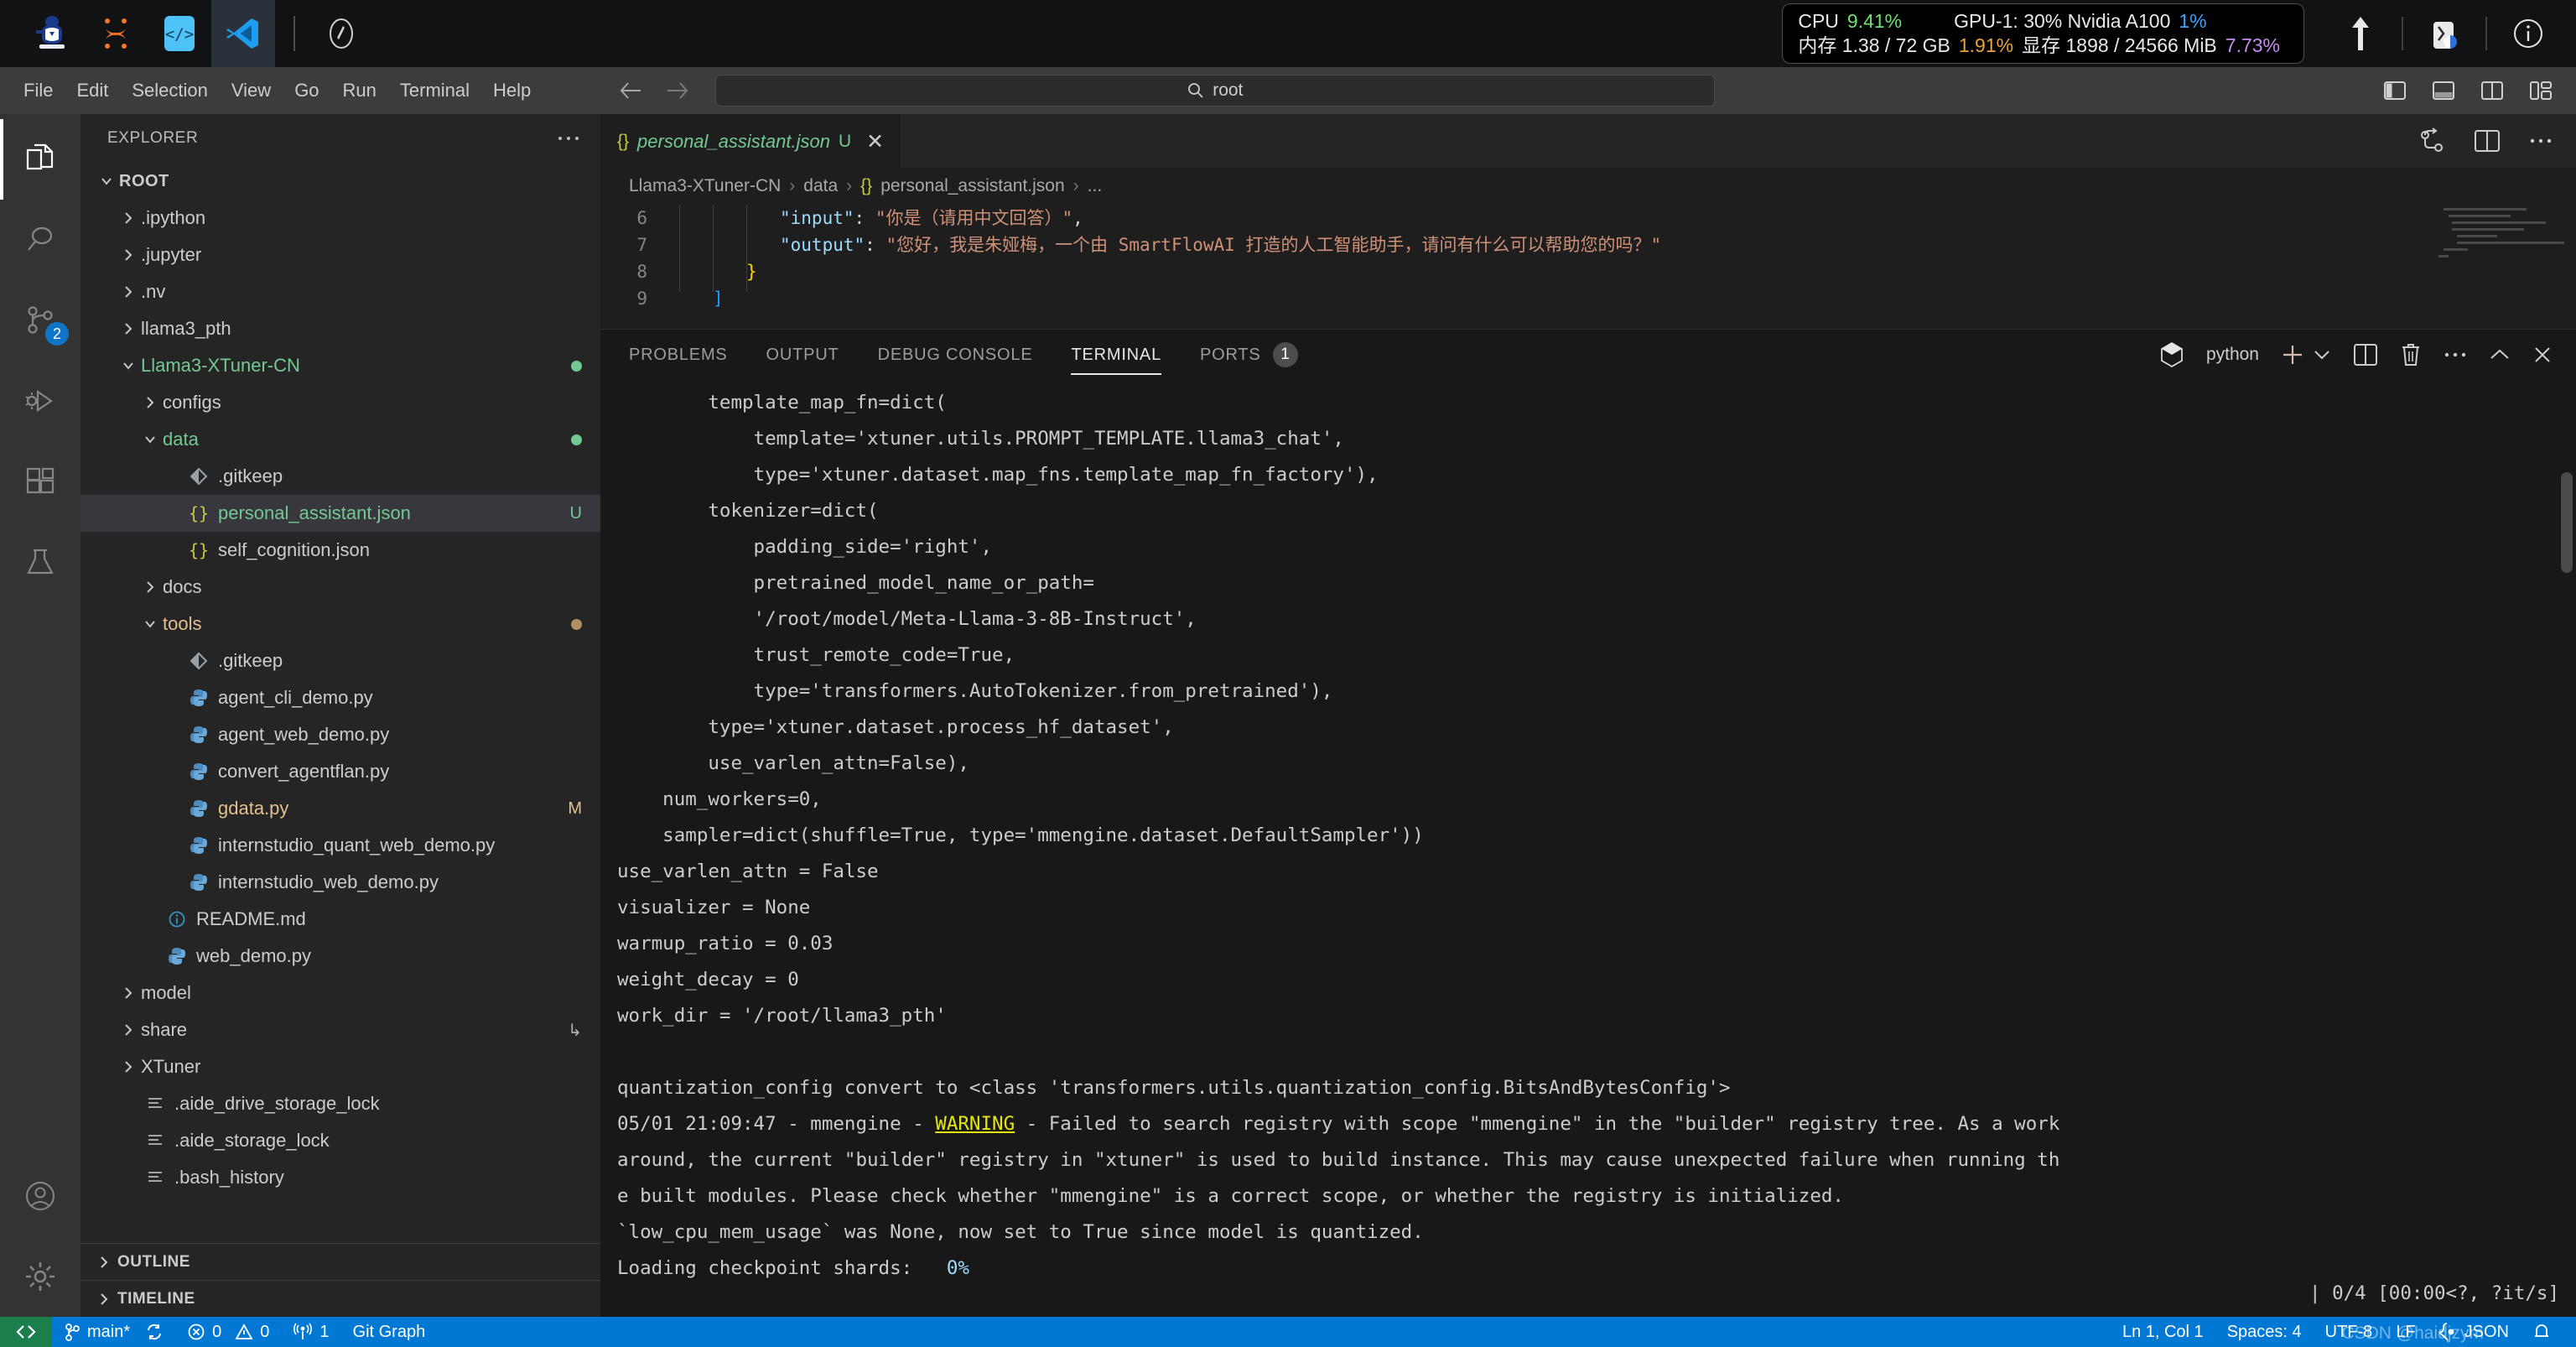 The image size is (2576, 1347). I want to click on tree-item-readme-md: README.md, so click(340, 920).